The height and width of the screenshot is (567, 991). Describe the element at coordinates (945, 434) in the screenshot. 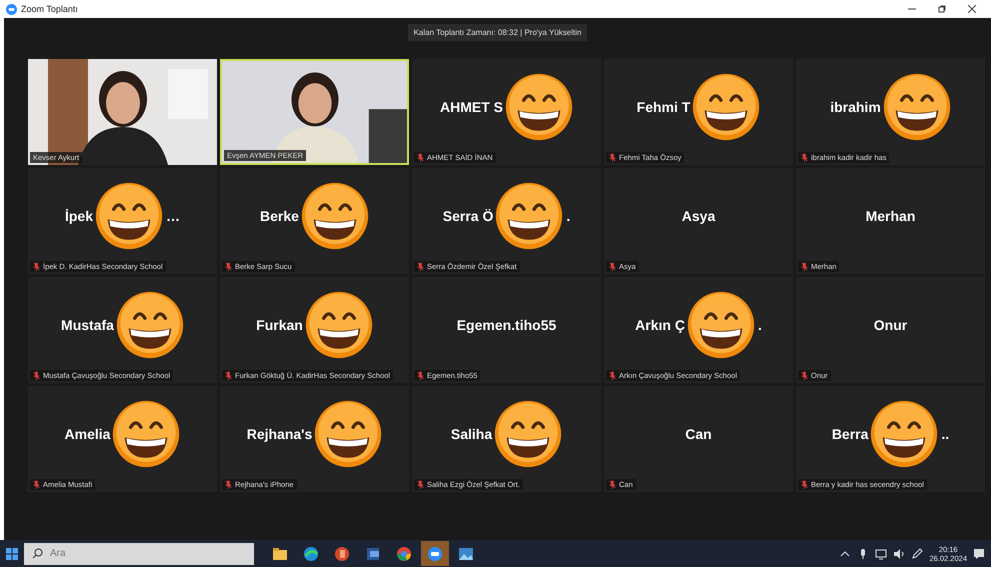

I see `name-ellipsis: ..` at that location.